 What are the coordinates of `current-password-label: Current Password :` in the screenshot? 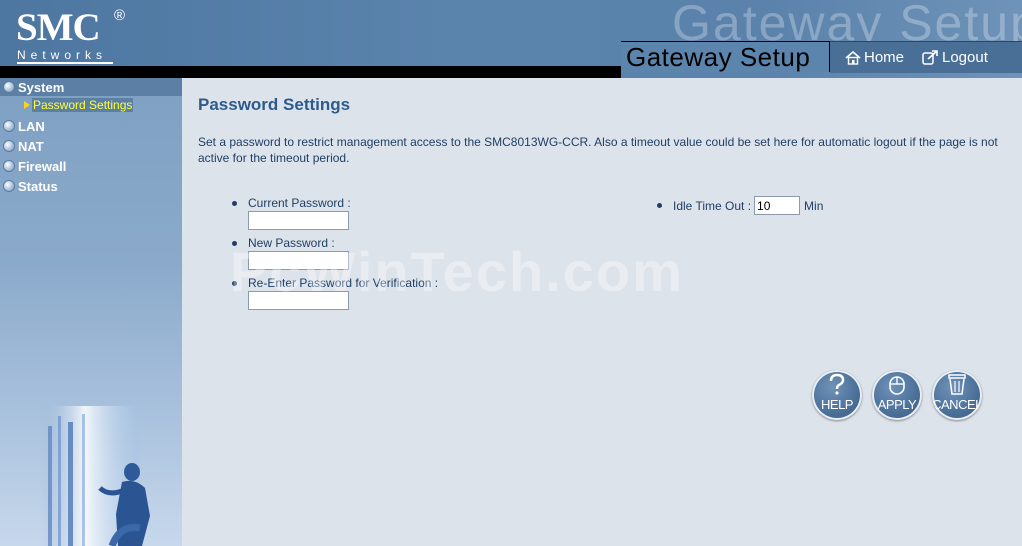 It's located at (299, 203).